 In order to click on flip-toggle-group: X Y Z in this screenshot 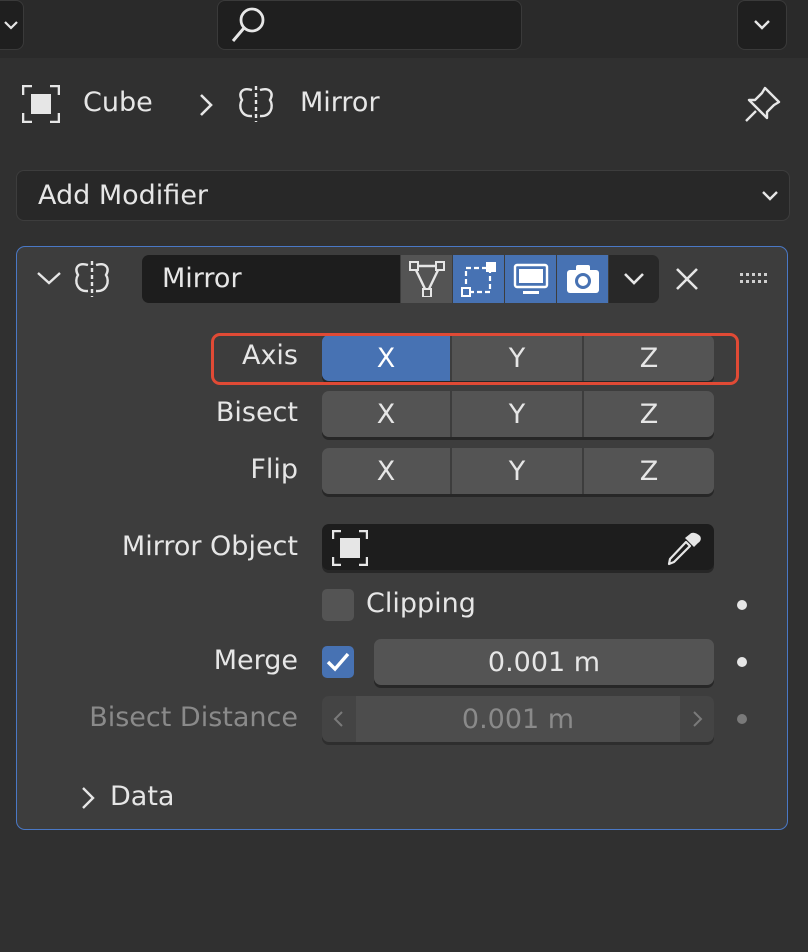, I will do `click(518, 471)`.